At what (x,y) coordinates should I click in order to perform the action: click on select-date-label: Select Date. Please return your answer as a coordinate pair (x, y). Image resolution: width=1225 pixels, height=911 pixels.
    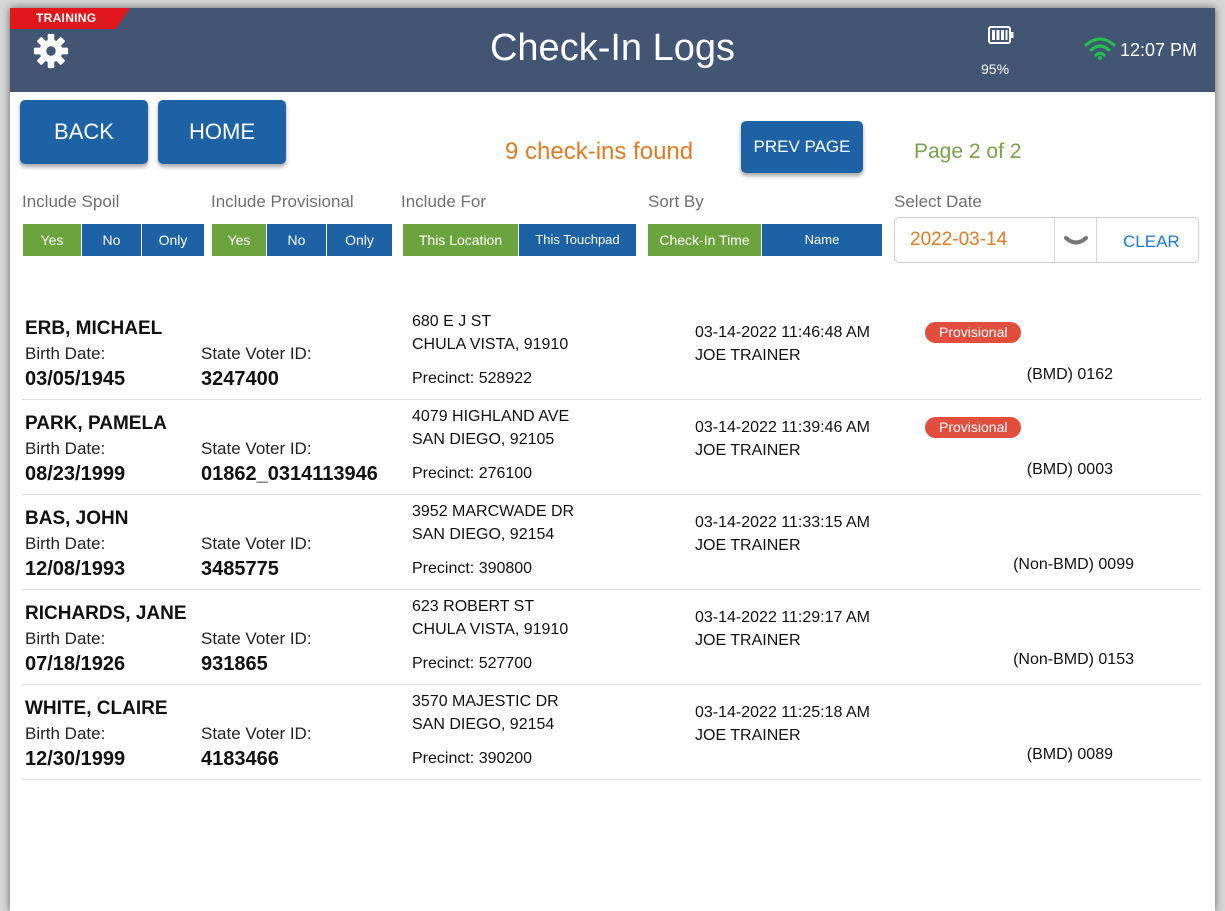
    Looking at the image, I should click on (938, 201).